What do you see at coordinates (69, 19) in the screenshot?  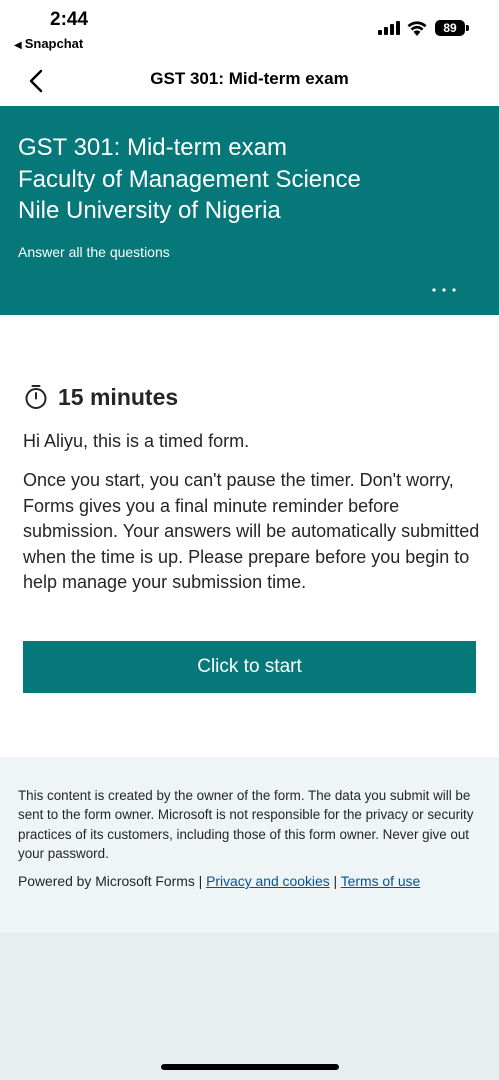 I see `status-time: 2:44` at bounding box center [69, 19].